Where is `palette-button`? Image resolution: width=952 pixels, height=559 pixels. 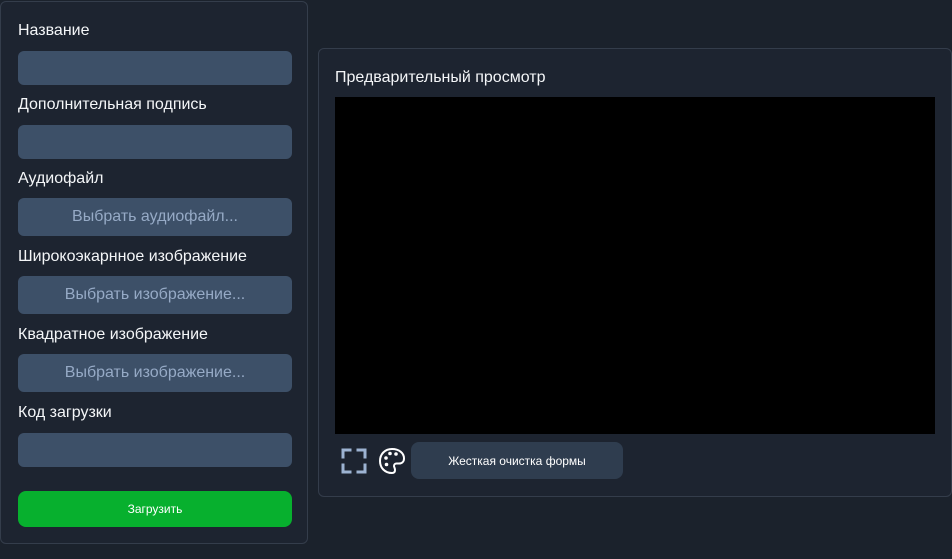 palette-button is located at coordinates (392, 461).